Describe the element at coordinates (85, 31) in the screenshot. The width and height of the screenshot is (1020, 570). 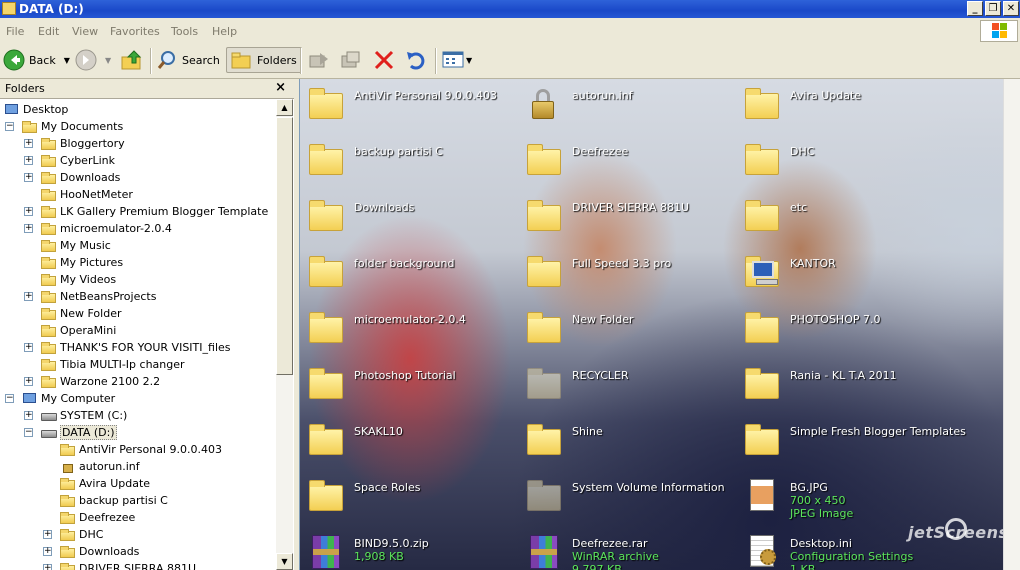
I see `menu-view: View` at that location.